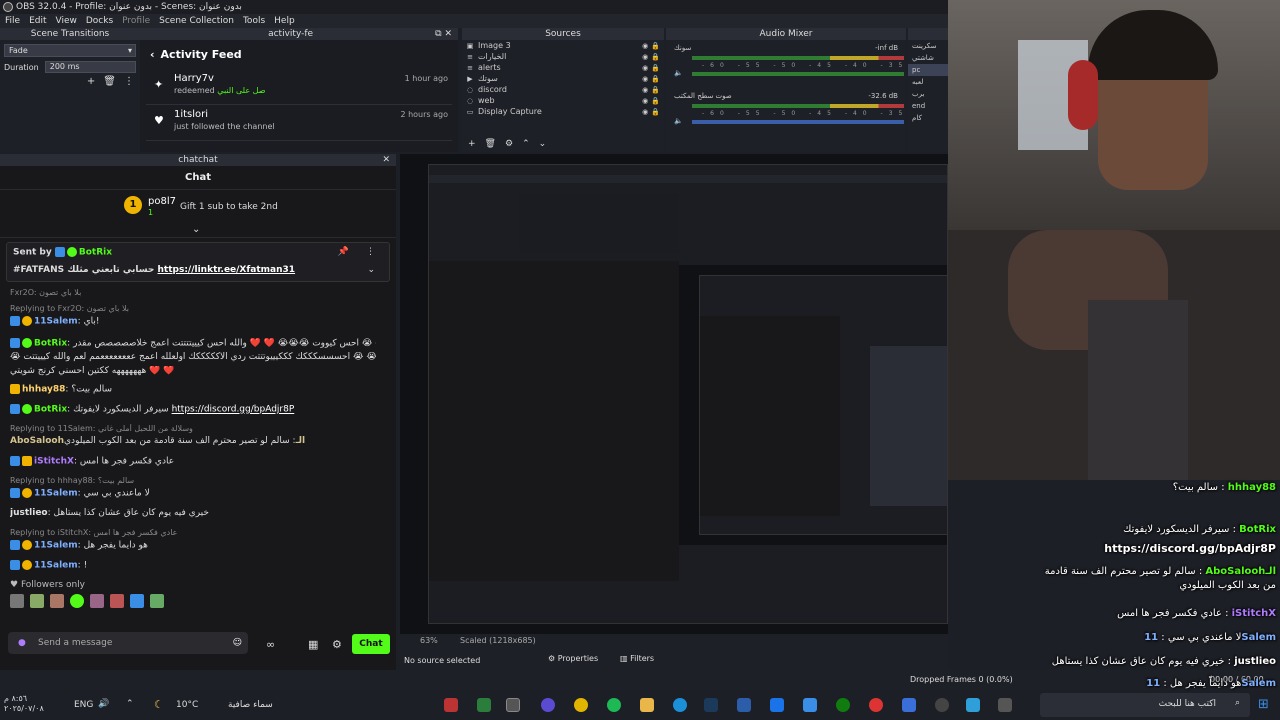 This screenshot has height=720, width=1280. Describe the element at coordinates (645, 89) in the screenshot. I see `eye-icon: ◉` at that location.